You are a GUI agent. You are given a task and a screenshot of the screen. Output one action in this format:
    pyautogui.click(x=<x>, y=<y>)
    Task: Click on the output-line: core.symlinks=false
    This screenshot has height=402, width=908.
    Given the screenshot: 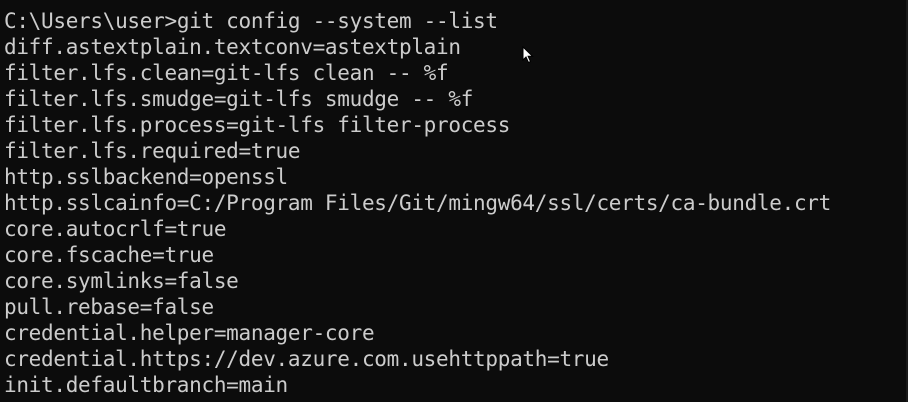 What is the action you would take?
    pyautogui.click(x=121, y=281)
    